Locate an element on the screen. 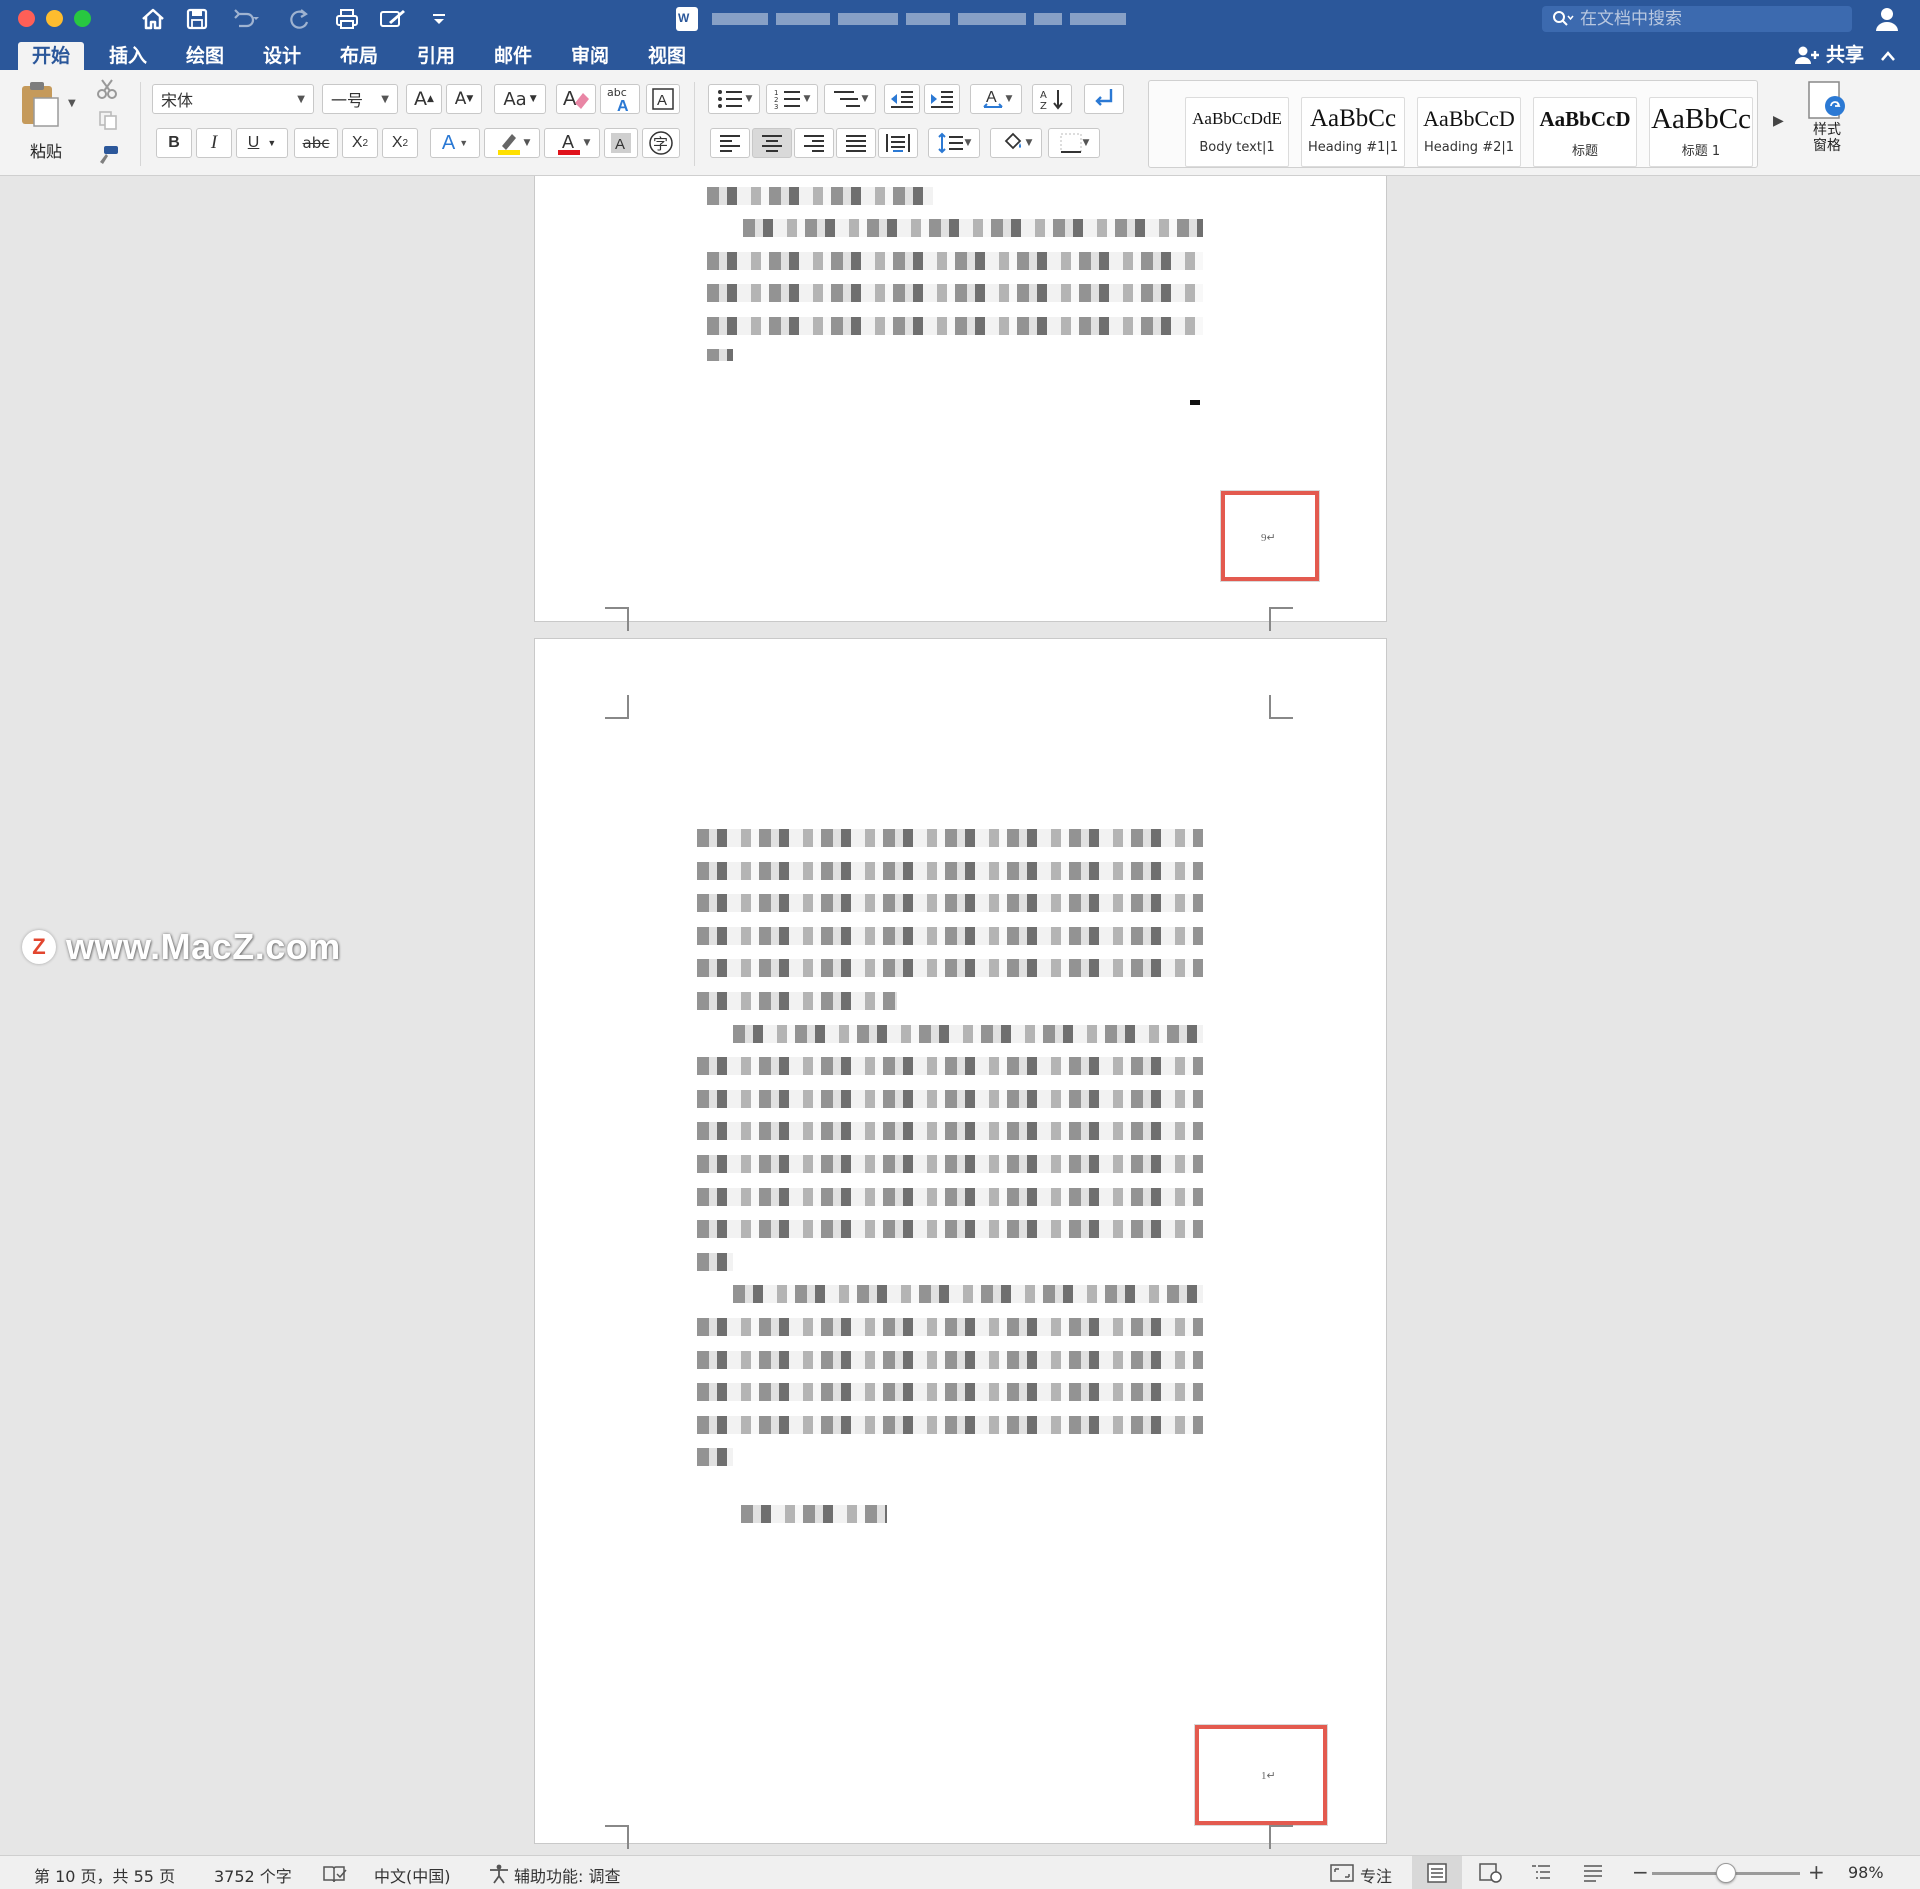 This screenshot has height=1889, width=1920. decrease-indent-icon is located at coordinates (902, 99).